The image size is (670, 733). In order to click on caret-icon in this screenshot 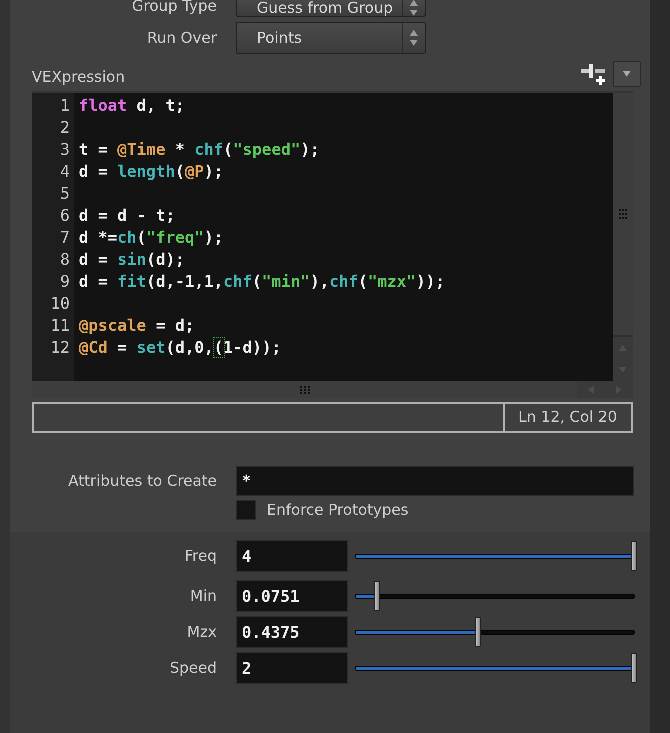, I will do `click(627, 74)`.